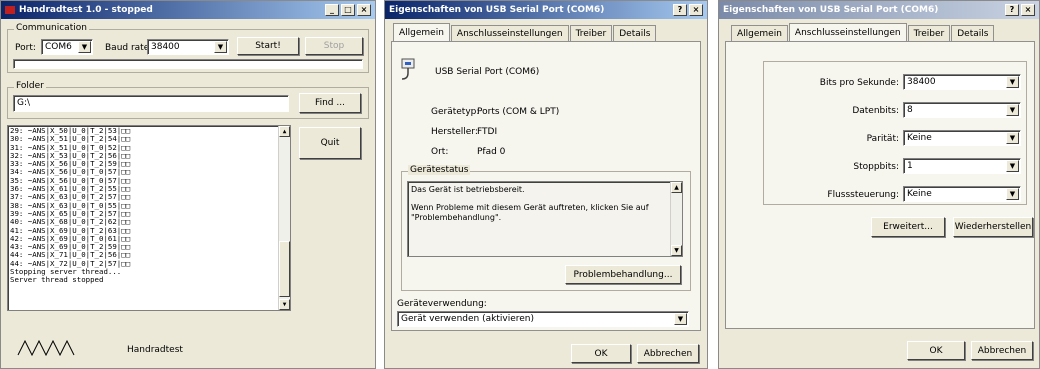 The width and height of the screenshot is (1040, 369). Describe the element at coordinates (875, 111) in the screenshot. I see `data-bits-label: Datenbits:` at that location.